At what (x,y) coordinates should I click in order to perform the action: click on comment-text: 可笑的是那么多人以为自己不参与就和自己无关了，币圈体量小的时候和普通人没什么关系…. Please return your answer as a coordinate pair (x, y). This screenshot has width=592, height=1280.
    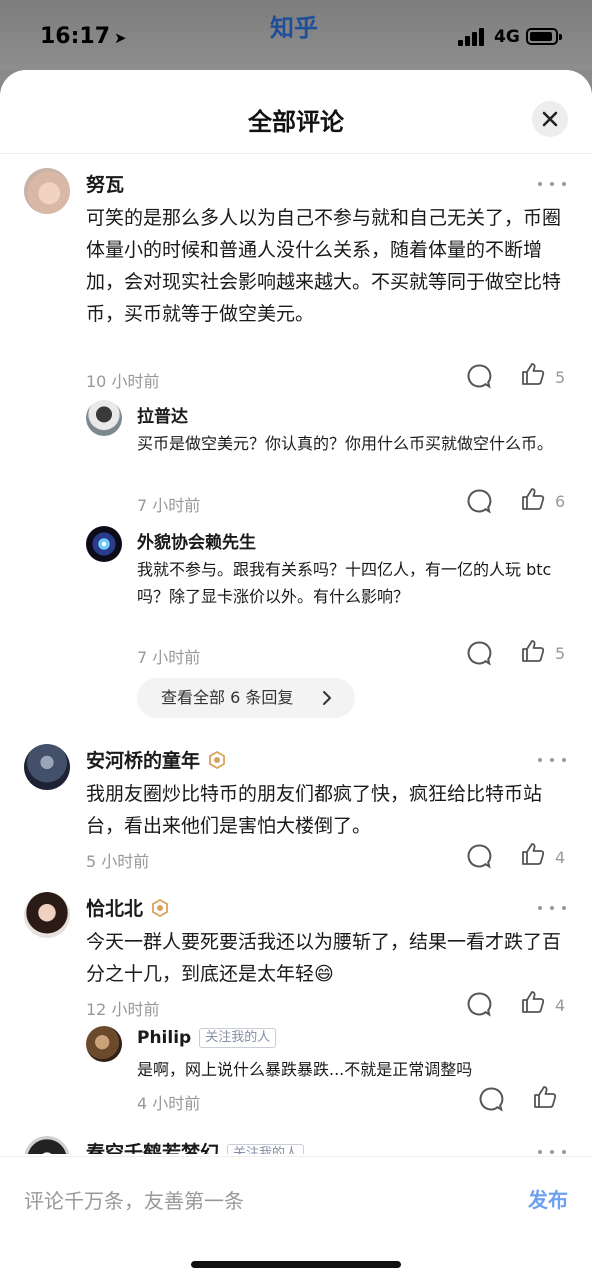
    Looking at the image, I should click on (324, 266).